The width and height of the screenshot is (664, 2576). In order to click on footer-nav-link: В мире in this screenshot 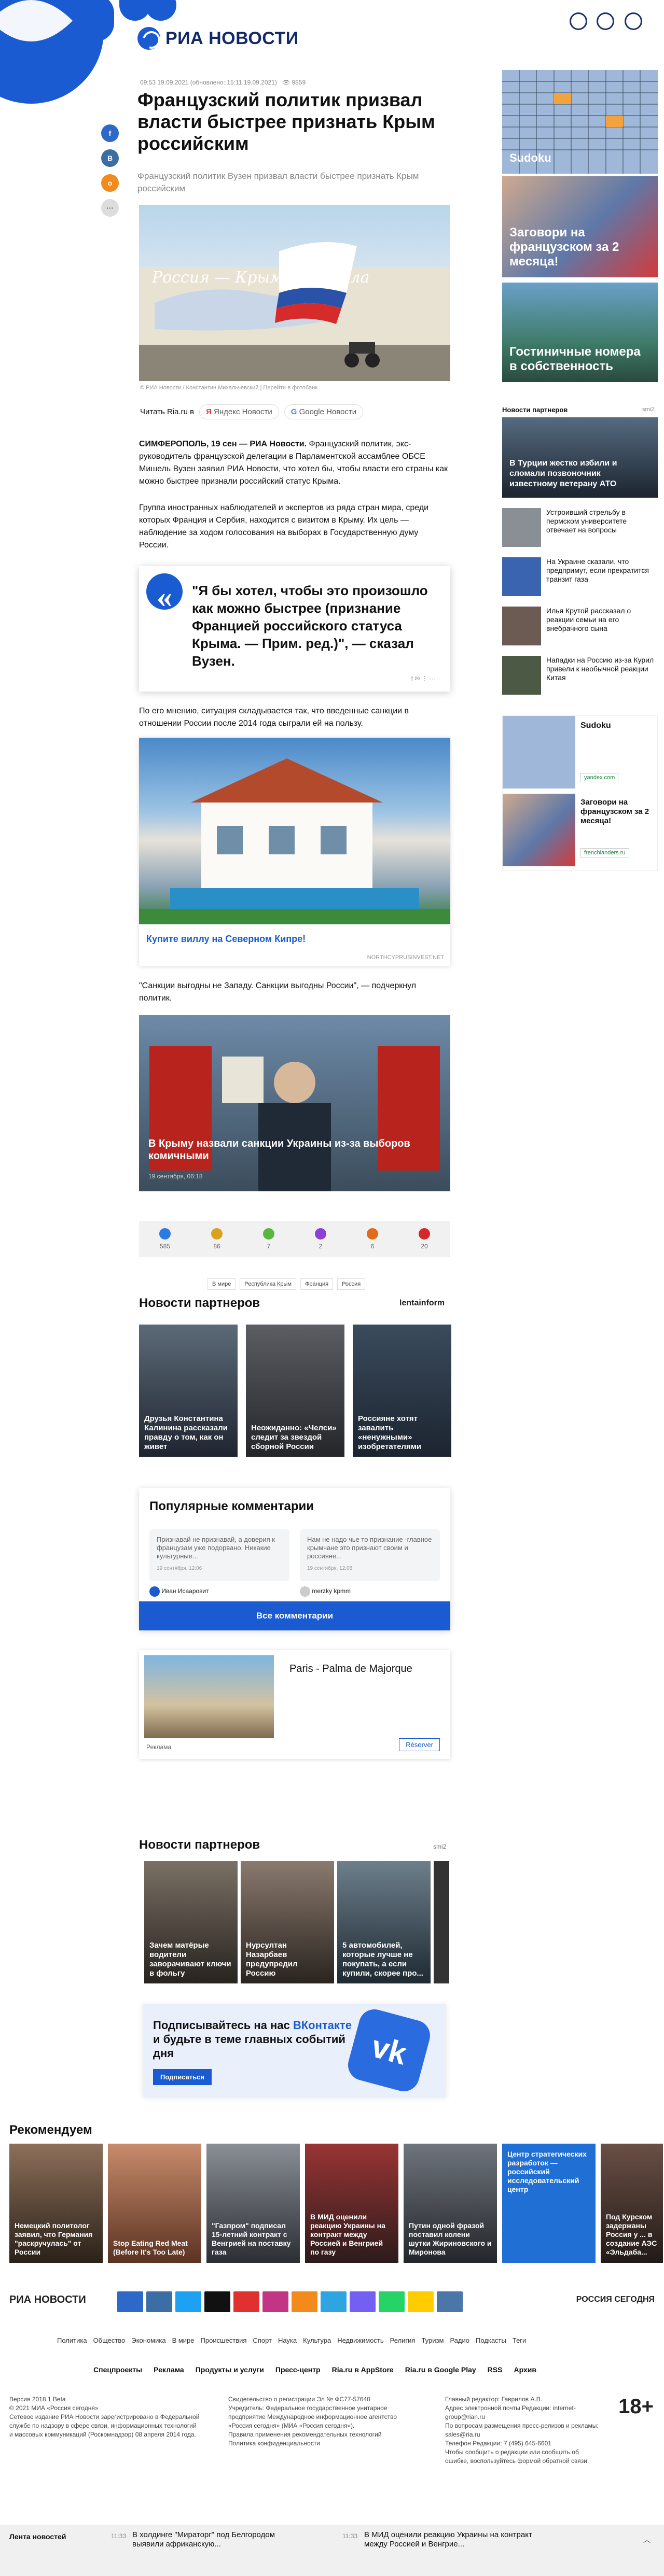, I will do `click(183, 2340)`.